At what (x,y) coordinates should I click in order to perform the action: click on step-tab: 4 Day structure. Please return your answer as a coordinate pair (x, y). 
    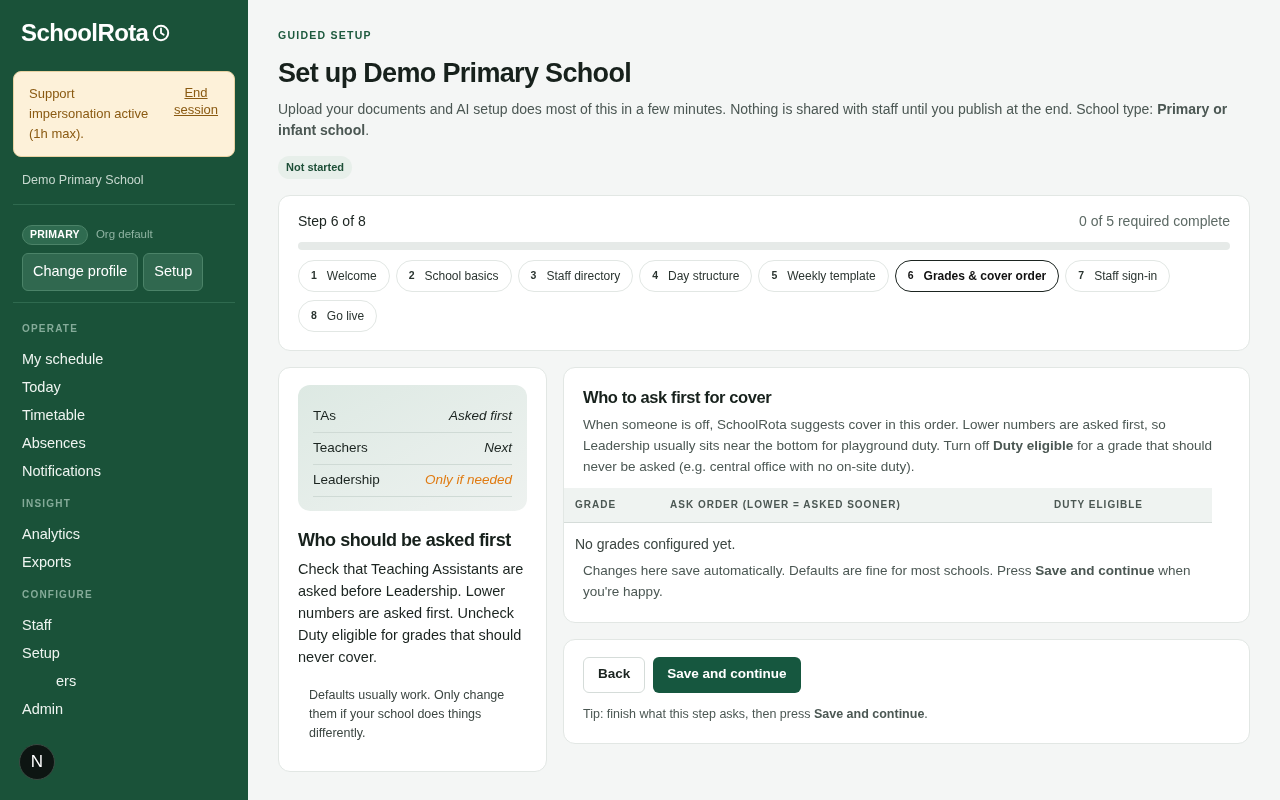
    Looking at the image, I should click on (696, 275).